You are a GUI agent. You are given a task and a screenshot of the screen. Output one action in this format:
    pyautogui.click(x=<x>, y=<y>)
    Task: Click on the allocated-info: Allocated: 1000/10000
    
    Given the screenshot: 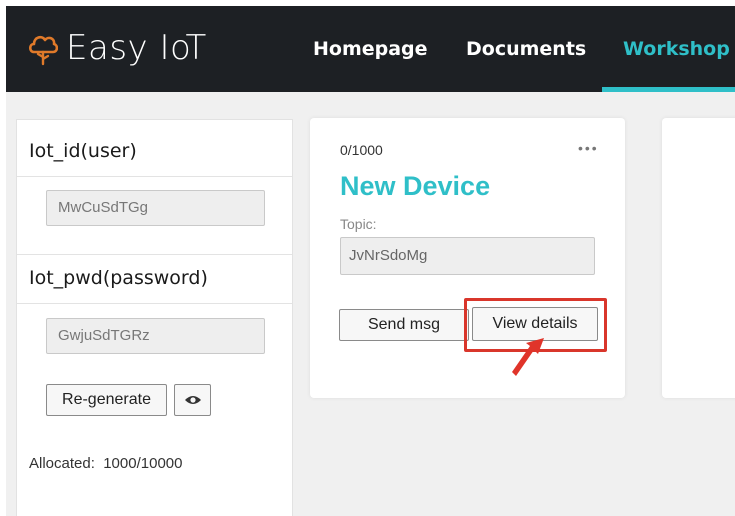 What is the action you would take?
    pyautogui.click(x=105, y=463)
    